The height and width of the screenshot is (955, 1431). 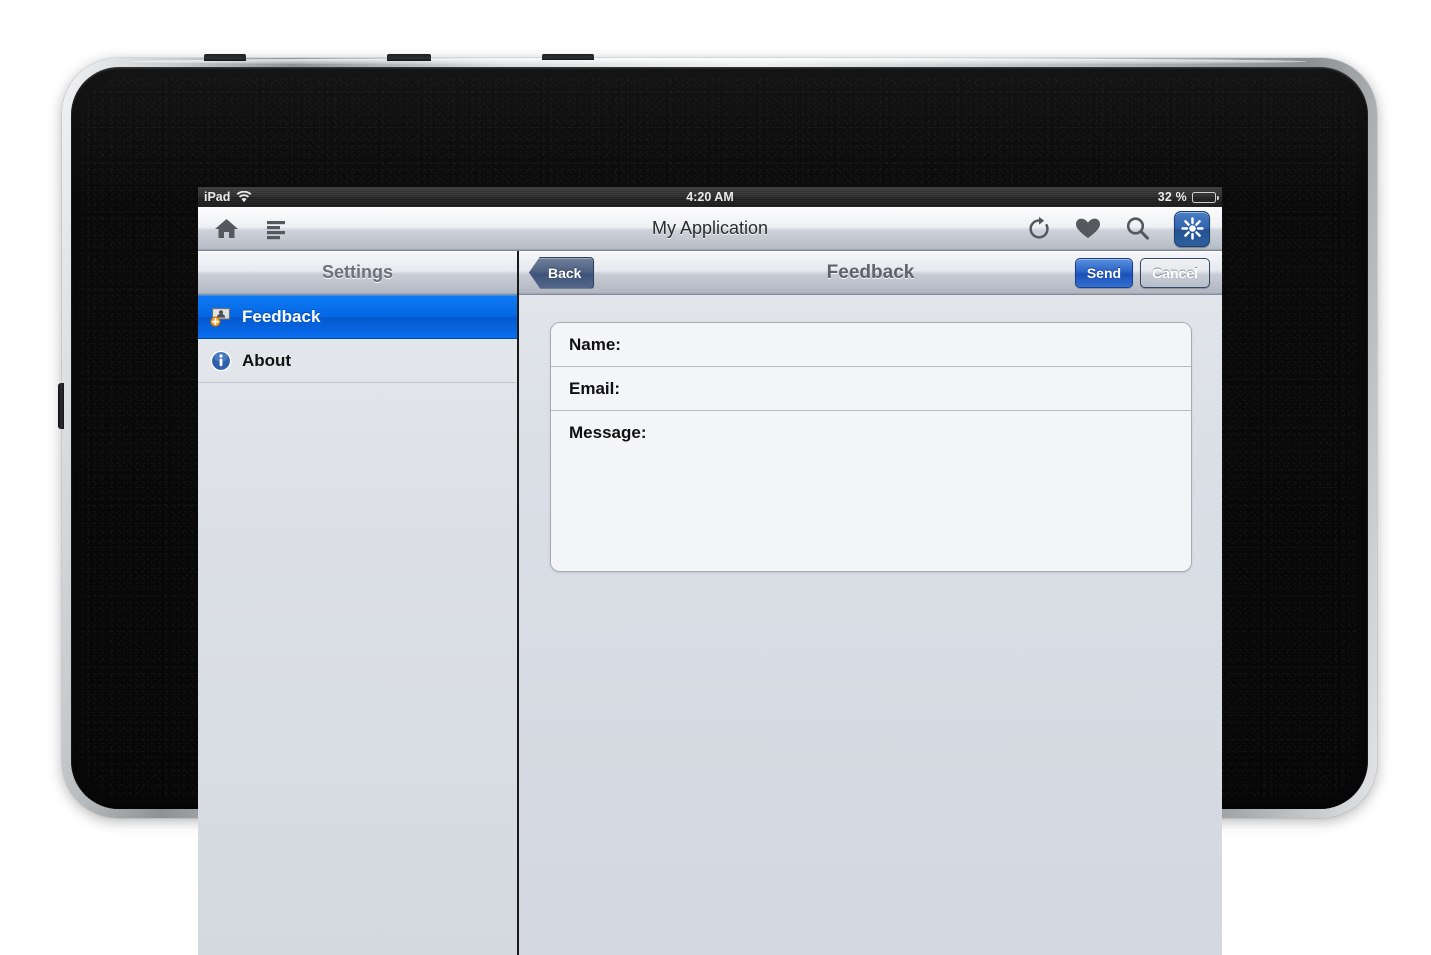 I want to click on form-row-email: Email:, so click(x=871, y=389).